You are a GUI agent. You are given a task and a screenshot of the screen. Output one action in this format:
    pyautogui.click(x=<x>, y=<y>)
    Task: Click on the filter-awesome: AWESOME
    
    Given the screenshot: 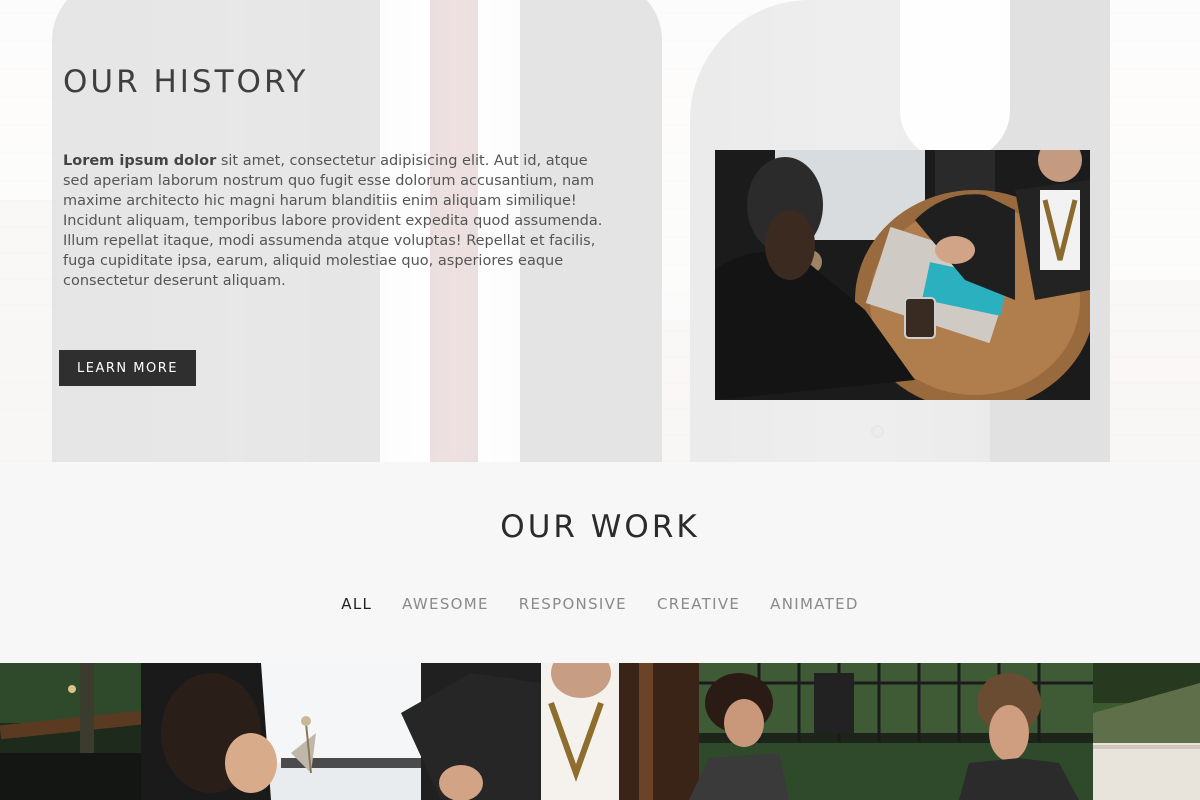 What is the action you would take?
    pyautogui.click(x=445, y=604)
    